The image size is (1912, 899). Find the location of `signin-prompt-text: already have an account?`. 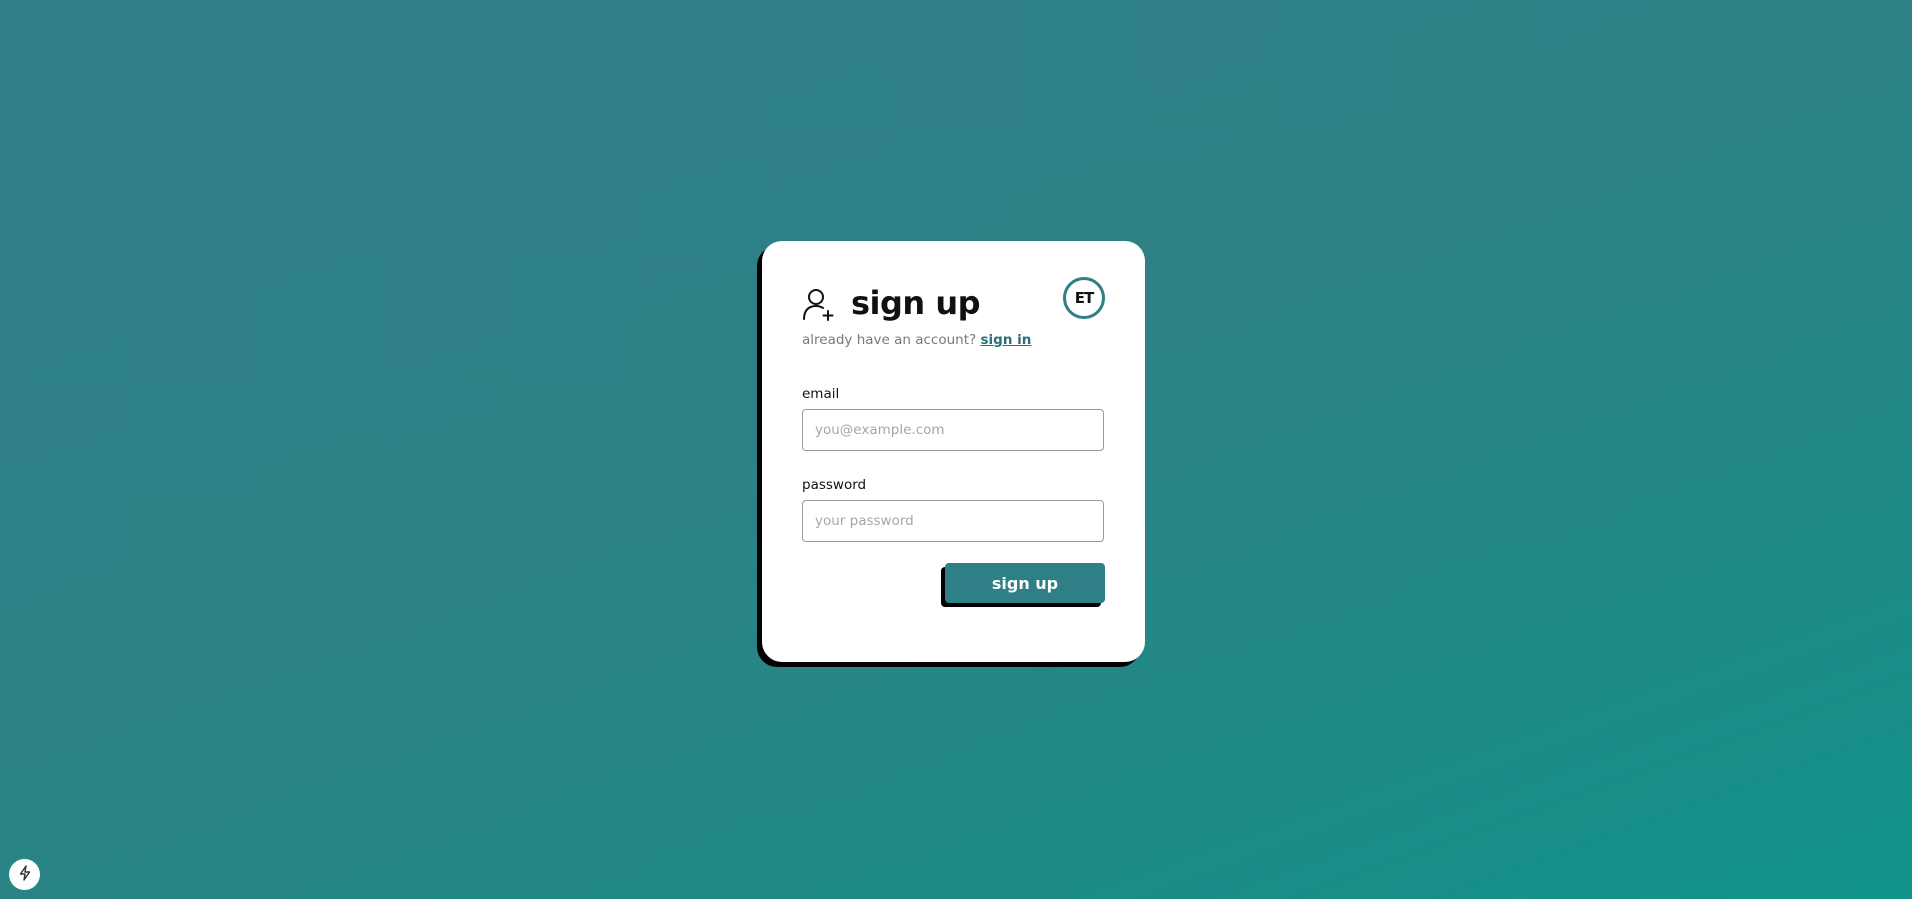

signin-prompt-text: already have an account? is located at coordinates (889, 340).